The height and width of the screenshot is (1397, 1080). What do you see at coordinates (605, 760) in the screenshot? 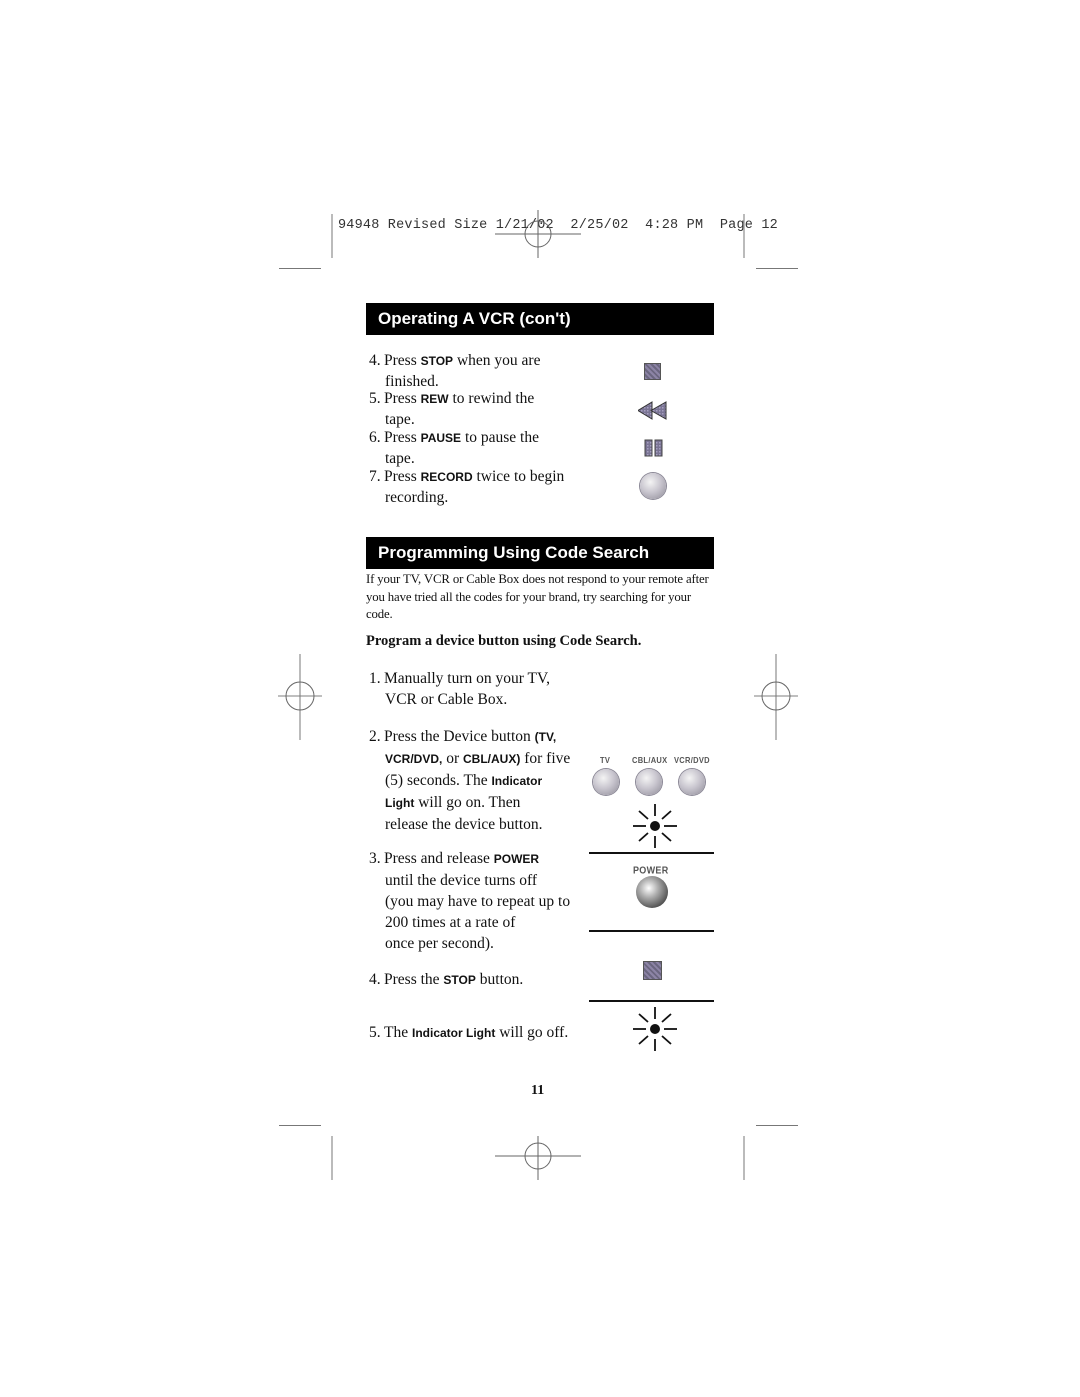
I see `tv-button-label: TV` at bounding box center [605, 760].